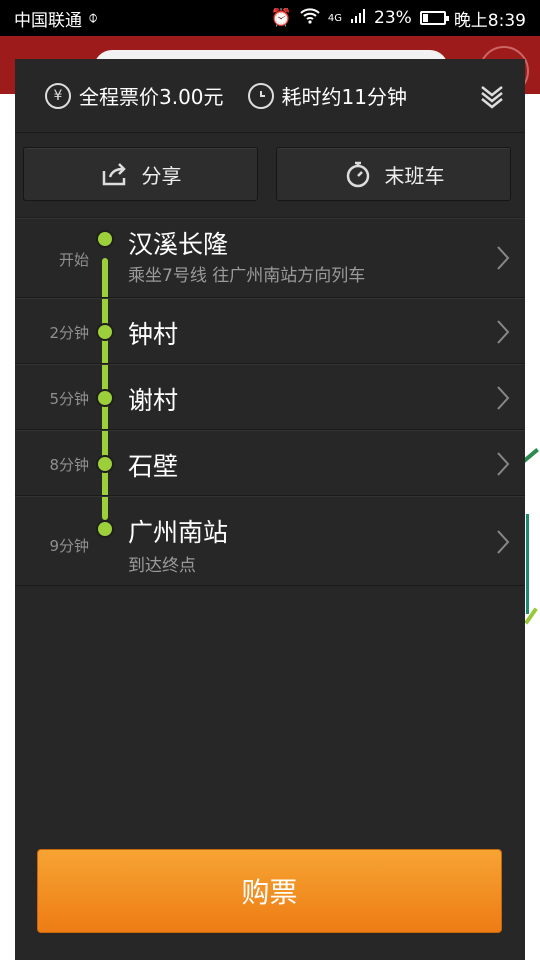 The image size is (540, 960). Describe the element at coordinates (393, 18) in the screenshot. I see `battery-percent: 23%` at that location.